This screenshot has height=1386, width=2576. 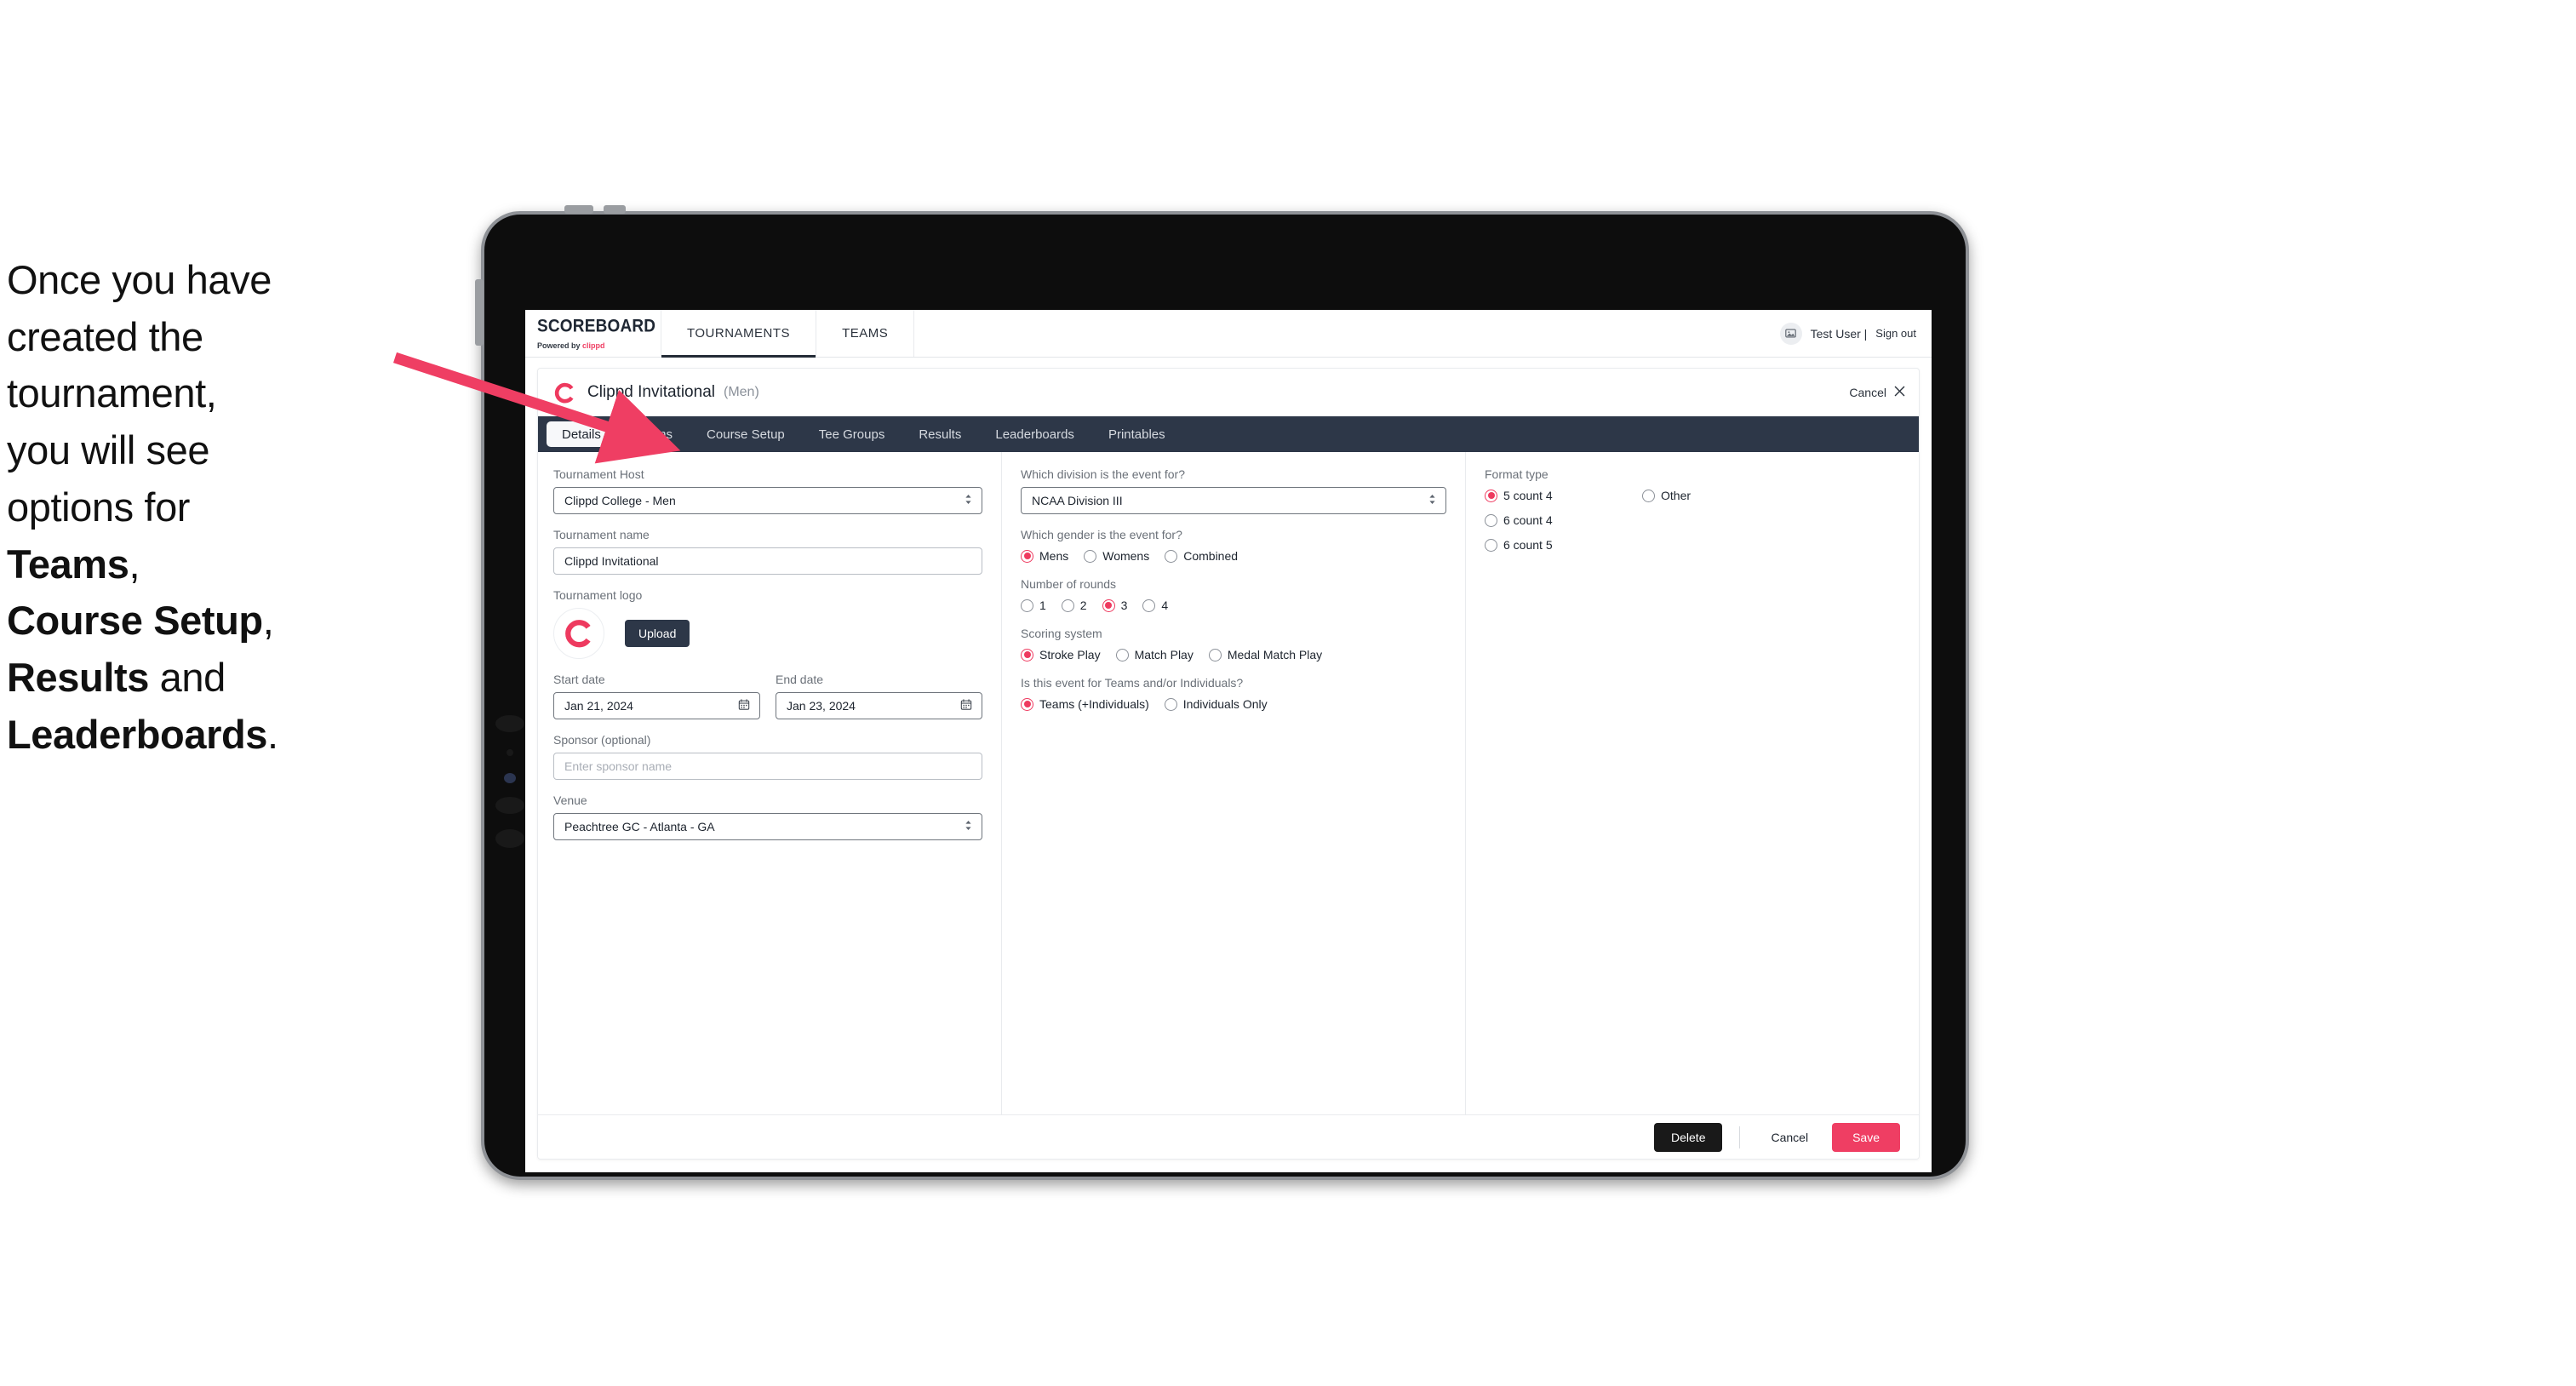 What do you see at coordinates (739, 334) in the screenshot?
I see `nav-tab-tournaments: TOURNAMENTS` at bounding box center [739, 334].